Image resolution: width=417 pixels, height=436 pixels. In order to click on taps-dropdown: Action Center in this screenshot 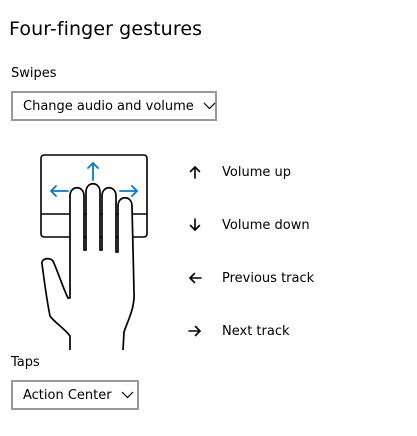, I will do `click(75, 395)`.